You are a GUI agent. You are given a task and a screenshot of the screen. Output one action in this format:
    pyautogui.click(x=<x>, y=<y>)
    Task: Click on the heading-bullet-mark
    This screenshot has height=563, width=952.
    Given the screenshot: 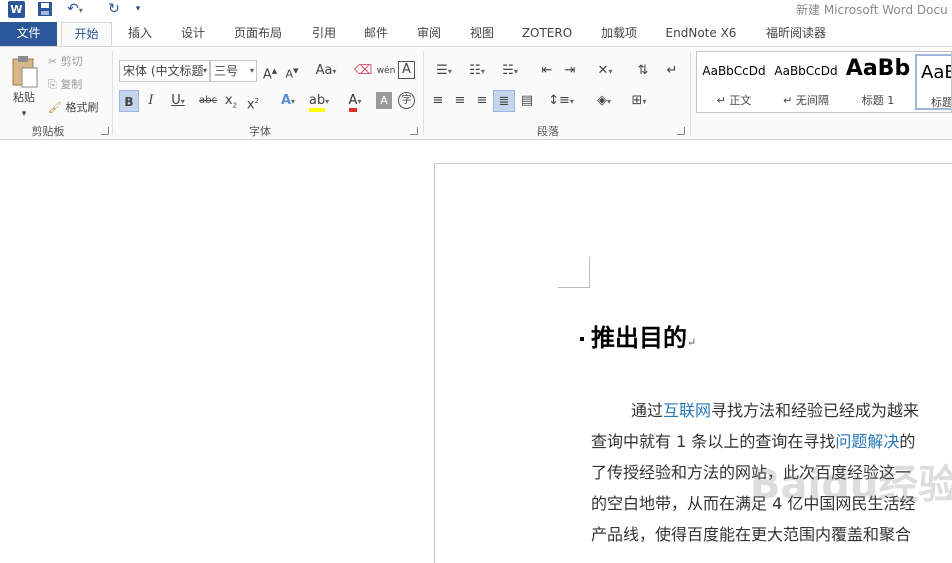 What is the action you would take?
    pyautogui.click(x=582, y=339)
    